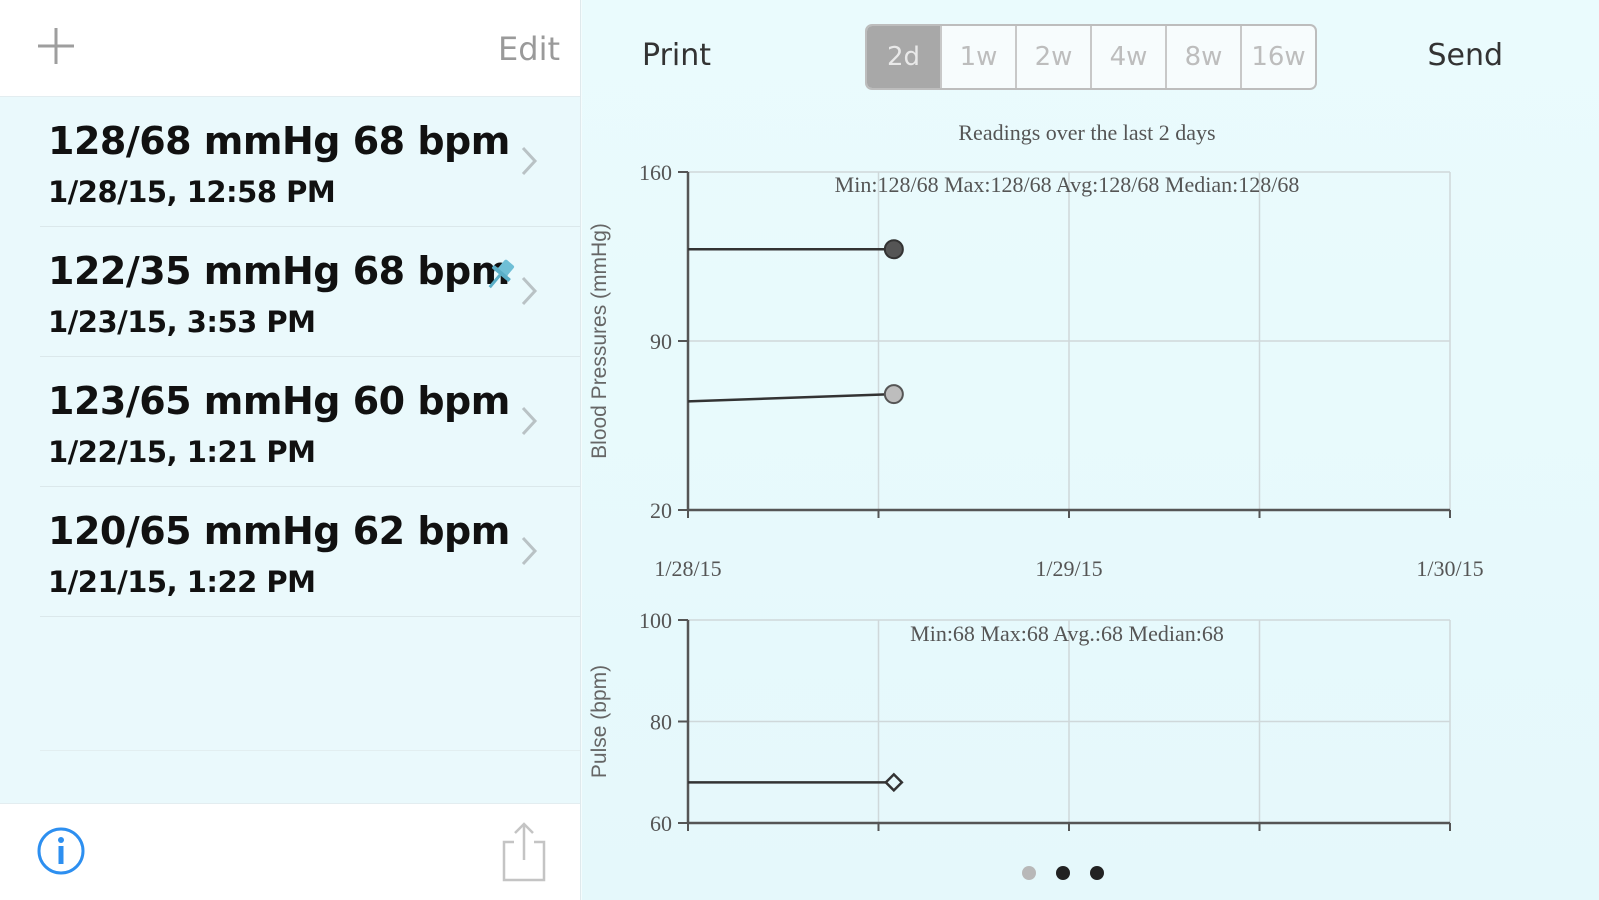 The width and height of the screenshot is (1599, 900). What do you see at coordinates (524, 852) in the screenshot?
I see `share-icon` at bounding box center [524, 852].